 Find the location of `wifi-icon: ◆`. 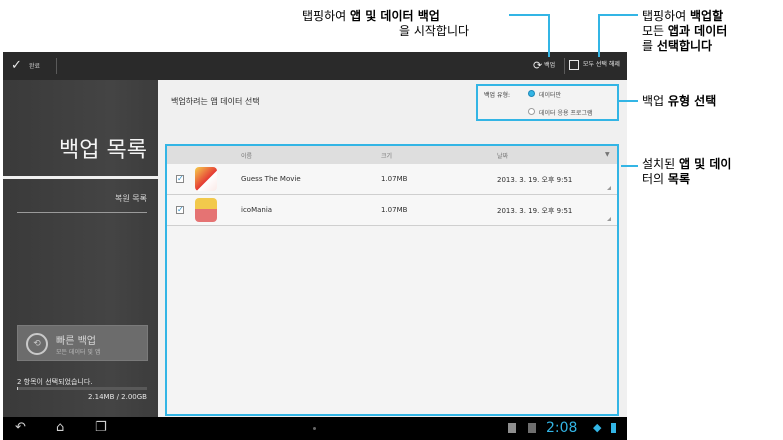

wifi-icon: ◆ is located at coordinates (597, 427).